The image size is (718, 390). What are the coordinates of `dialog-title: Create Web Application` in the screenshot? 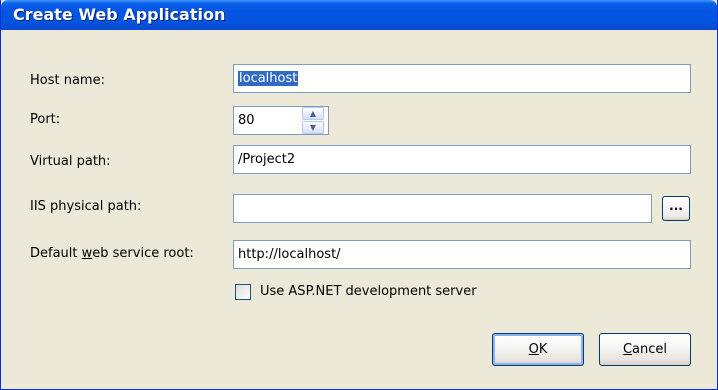 It's located at (119, 14).